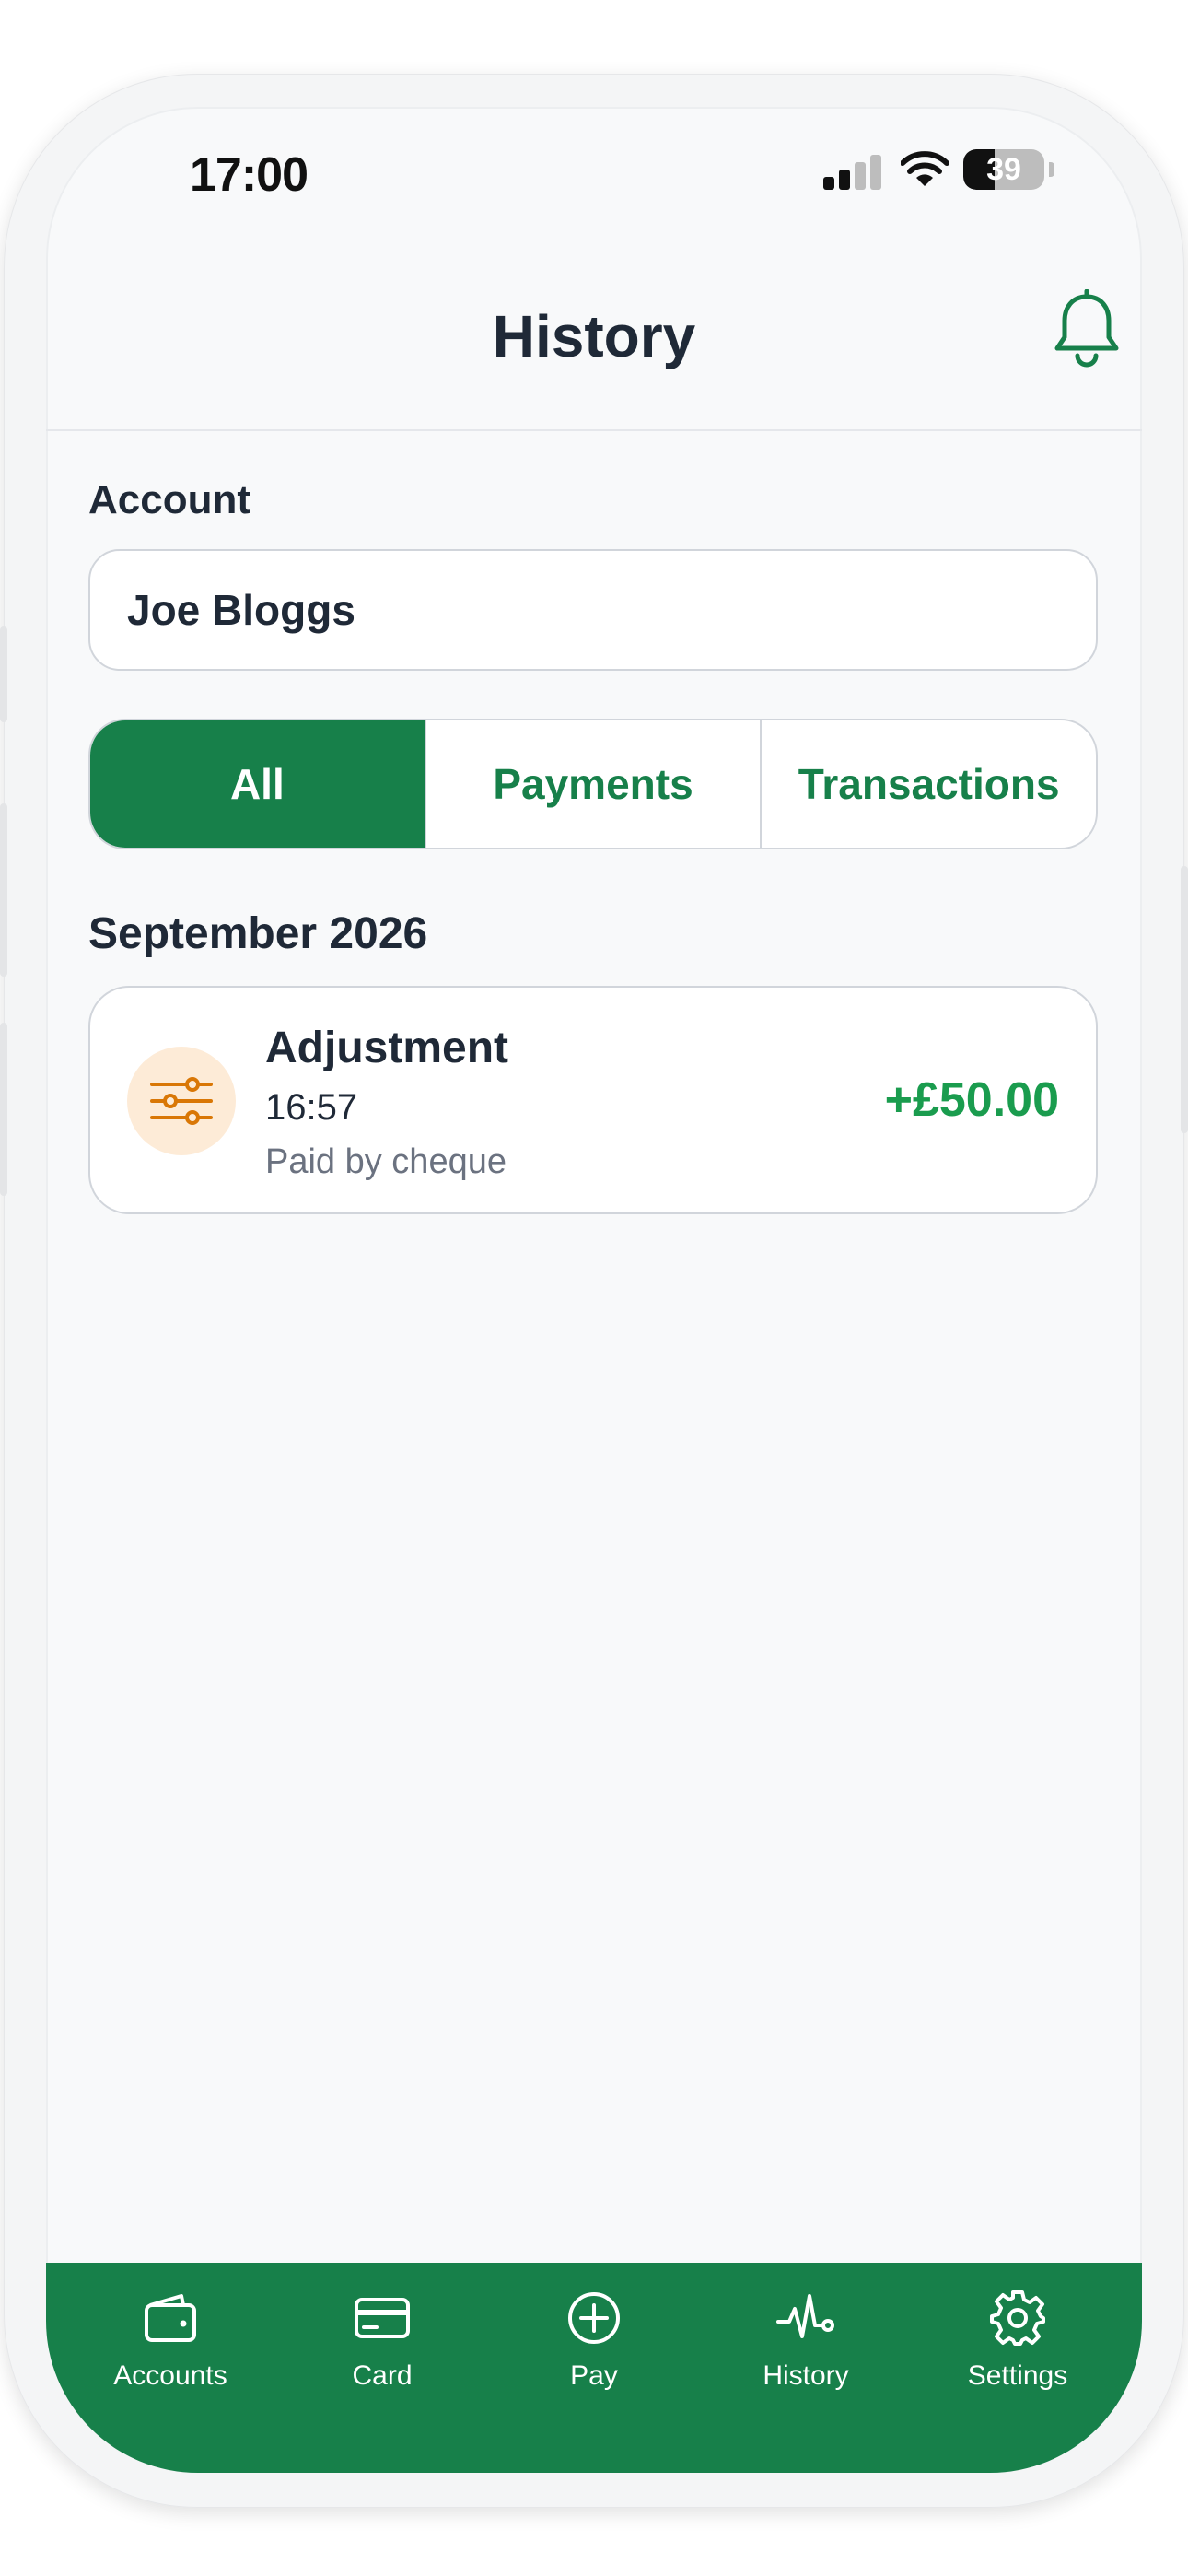 Image resolution: width=1188 pixels, height=2576 pixels. What do you see at coordinates (594, 2318) in the screenshot?
I see `plus-circle-icon` at bounding box center [594, 2318].